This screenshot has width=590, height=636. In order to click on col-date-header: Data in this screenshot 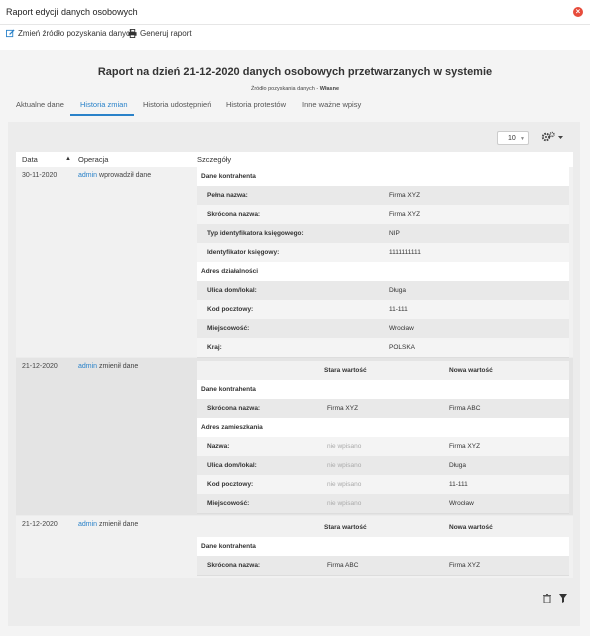, I will do `click(30, 159)`.